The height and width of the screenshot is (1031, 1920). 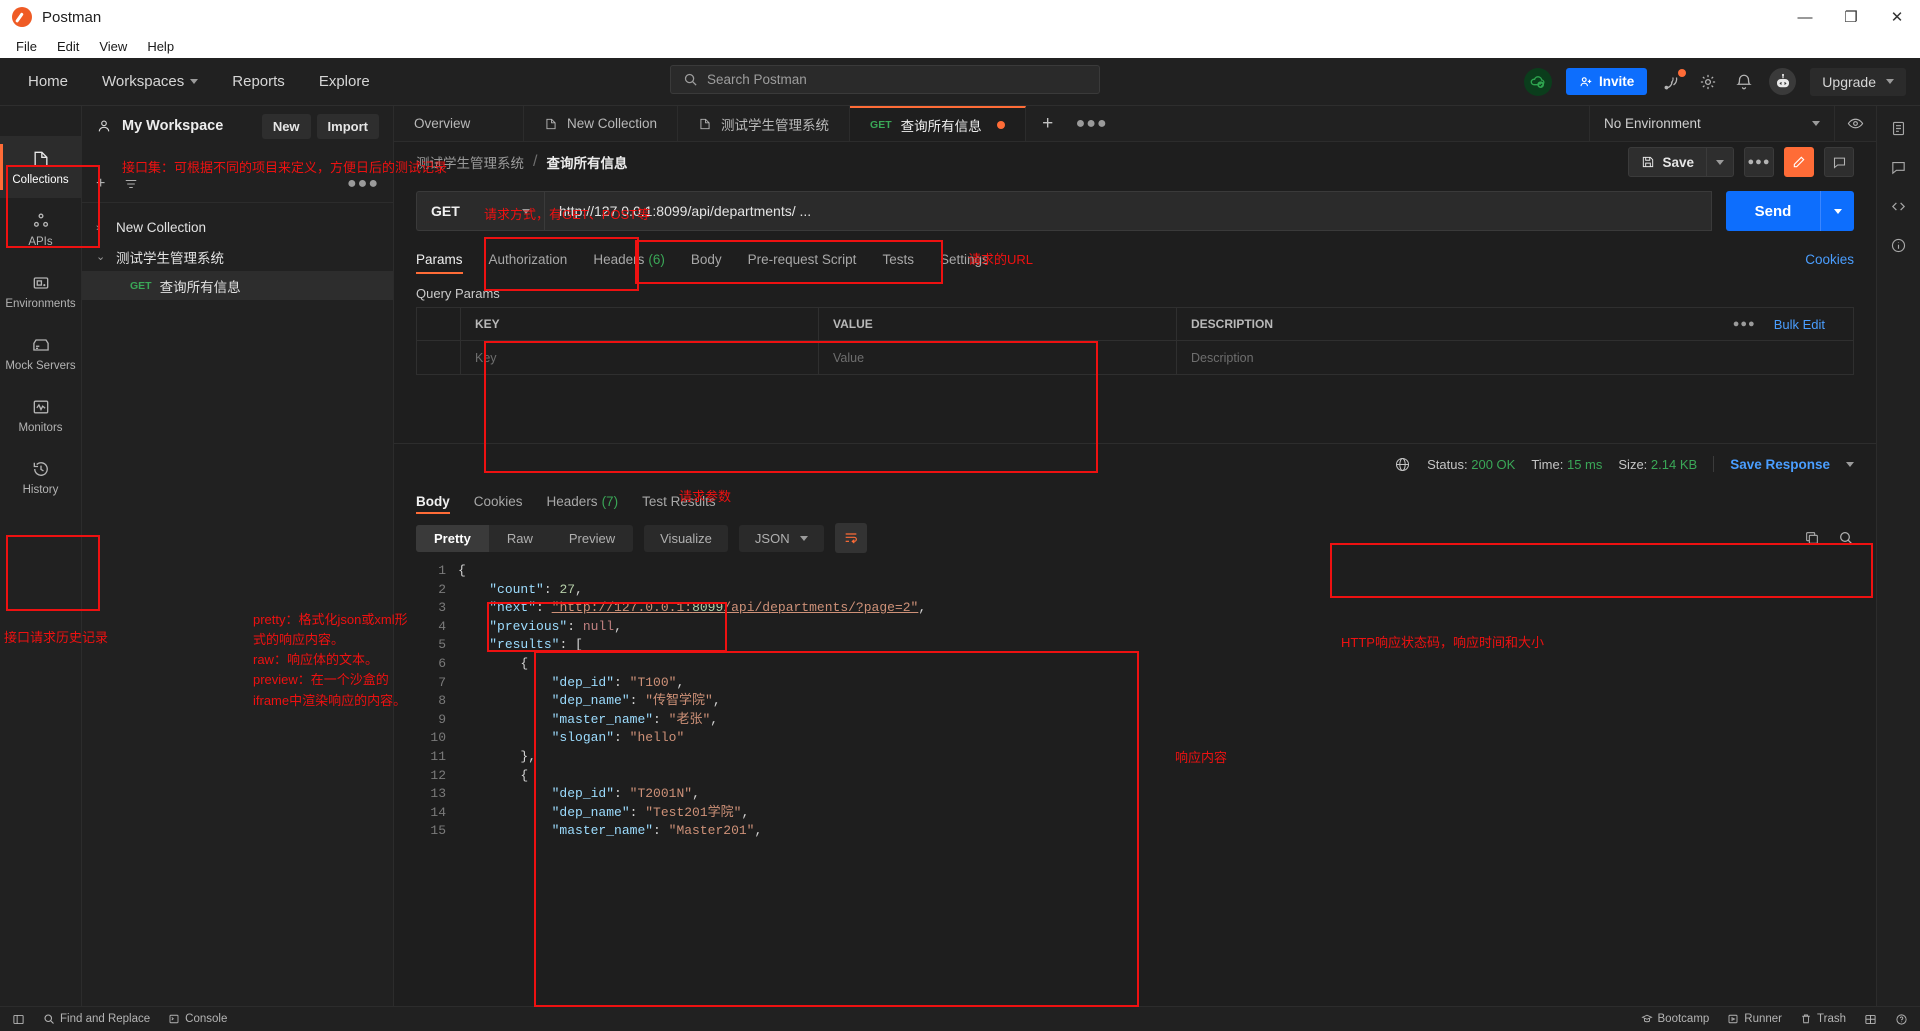 What do you see at coordinates (592, 538) in the screenshot?
I see `format-preview-button: Preview` at bounding box center [592, 538].